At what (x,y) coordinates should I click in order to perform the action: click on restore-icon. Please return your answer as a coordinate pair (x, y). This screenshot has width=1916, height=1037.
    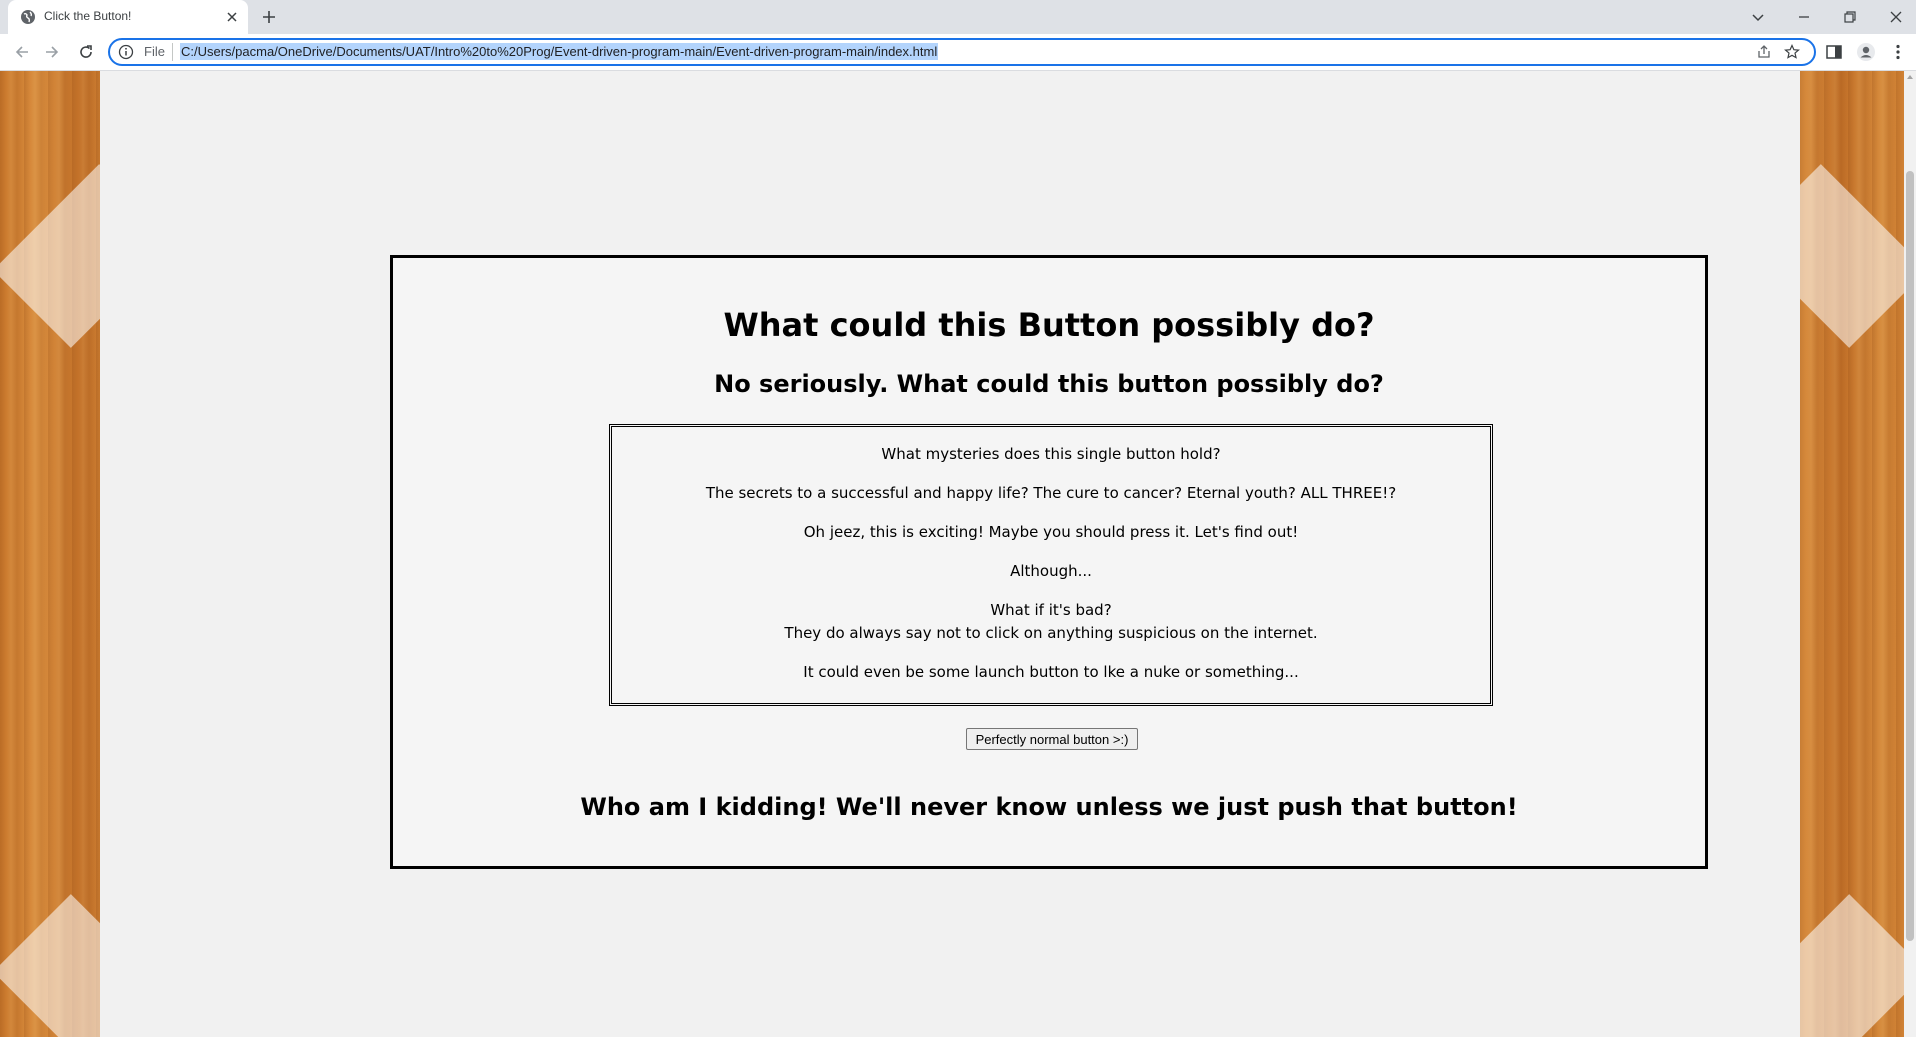
    Looking at the image, I should click on (1850, 17).